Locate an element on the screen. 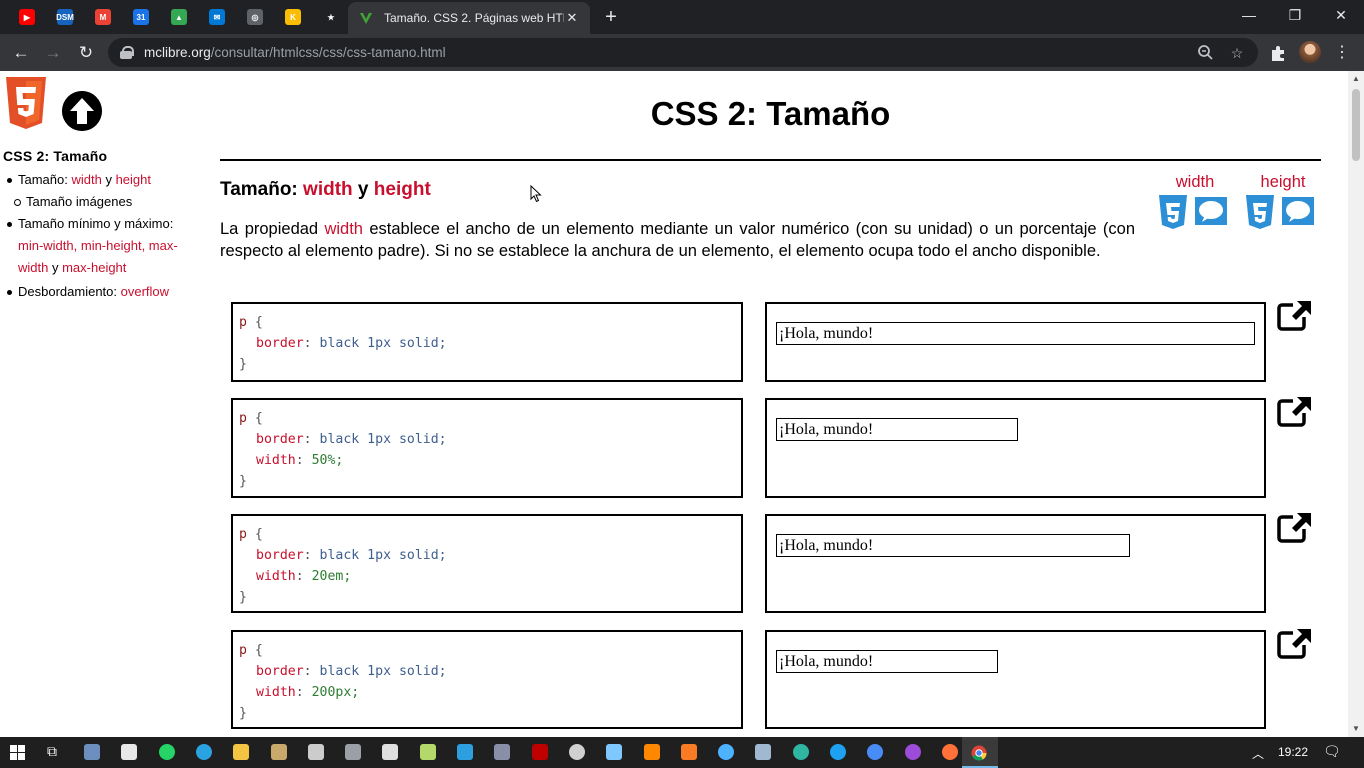 This screenshot has height=768, width=1364. forward-button: → is located at coordinates (53, 53).